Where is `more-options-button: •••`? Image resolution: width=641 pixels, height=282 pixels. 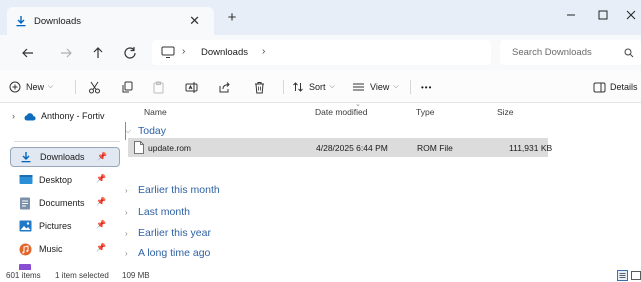
more-options-button: ••• is located at coordinates (426, 87).